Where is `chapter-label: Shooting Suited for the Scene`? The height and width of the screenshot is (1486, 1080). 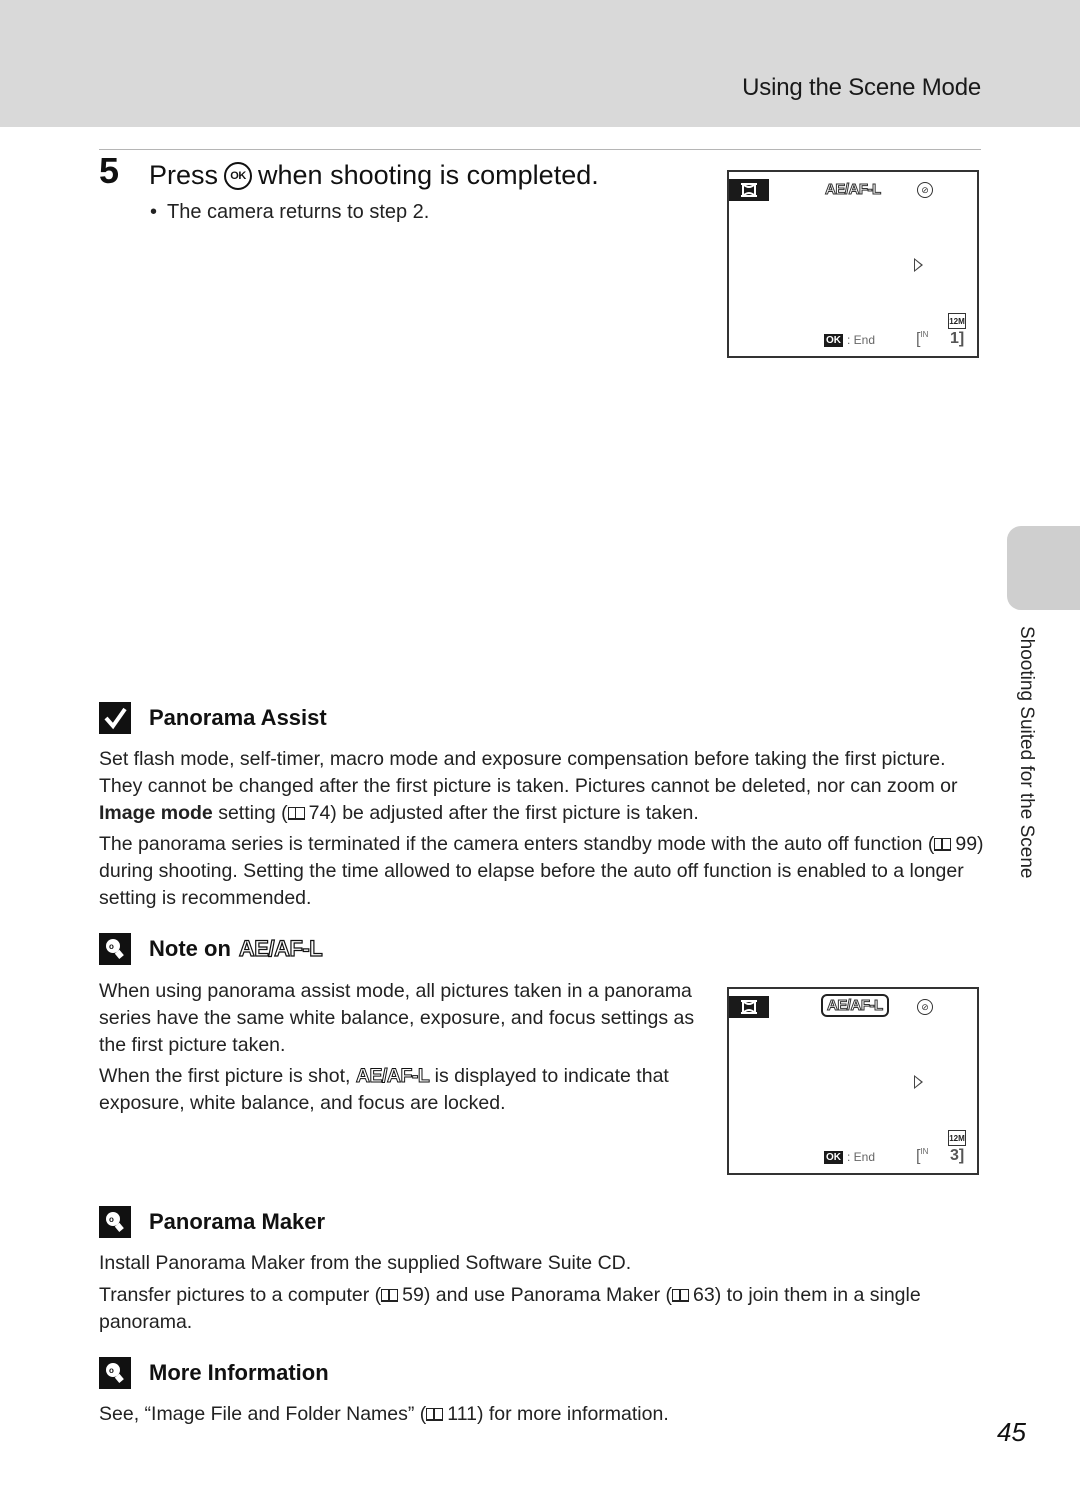
chapter-label: Shooting Suited for the Scene is located at coordinates (1026, 752).